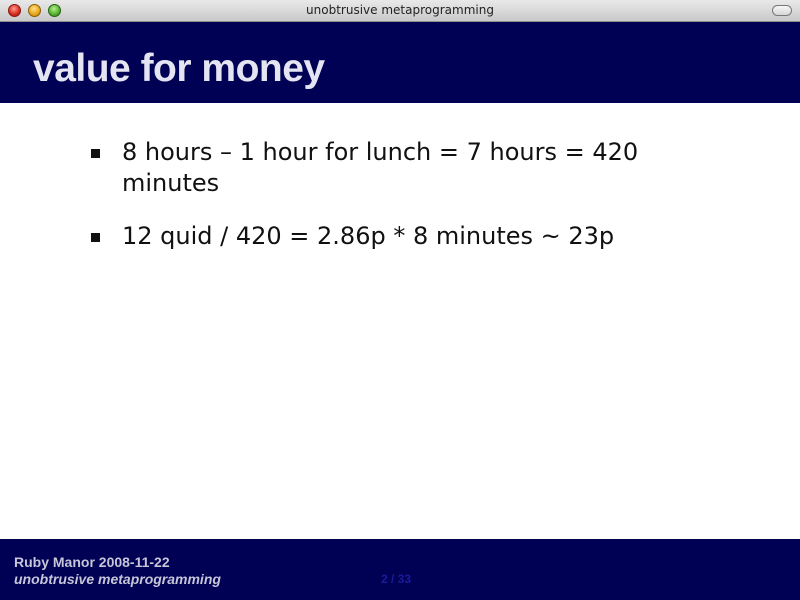 Image resolution: width=800 pixels, height=600 pixels. I want to click on bullet-item: 12 quid / 420 = 2.86p * 8 minutes ~ 23p, so click(370, 236).